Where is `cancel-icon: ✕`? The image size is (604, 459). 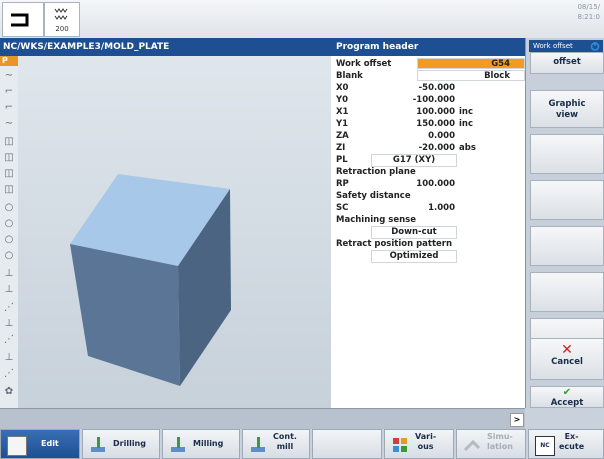 cancel-icon: ✕ is located at coordinates (567, 350).